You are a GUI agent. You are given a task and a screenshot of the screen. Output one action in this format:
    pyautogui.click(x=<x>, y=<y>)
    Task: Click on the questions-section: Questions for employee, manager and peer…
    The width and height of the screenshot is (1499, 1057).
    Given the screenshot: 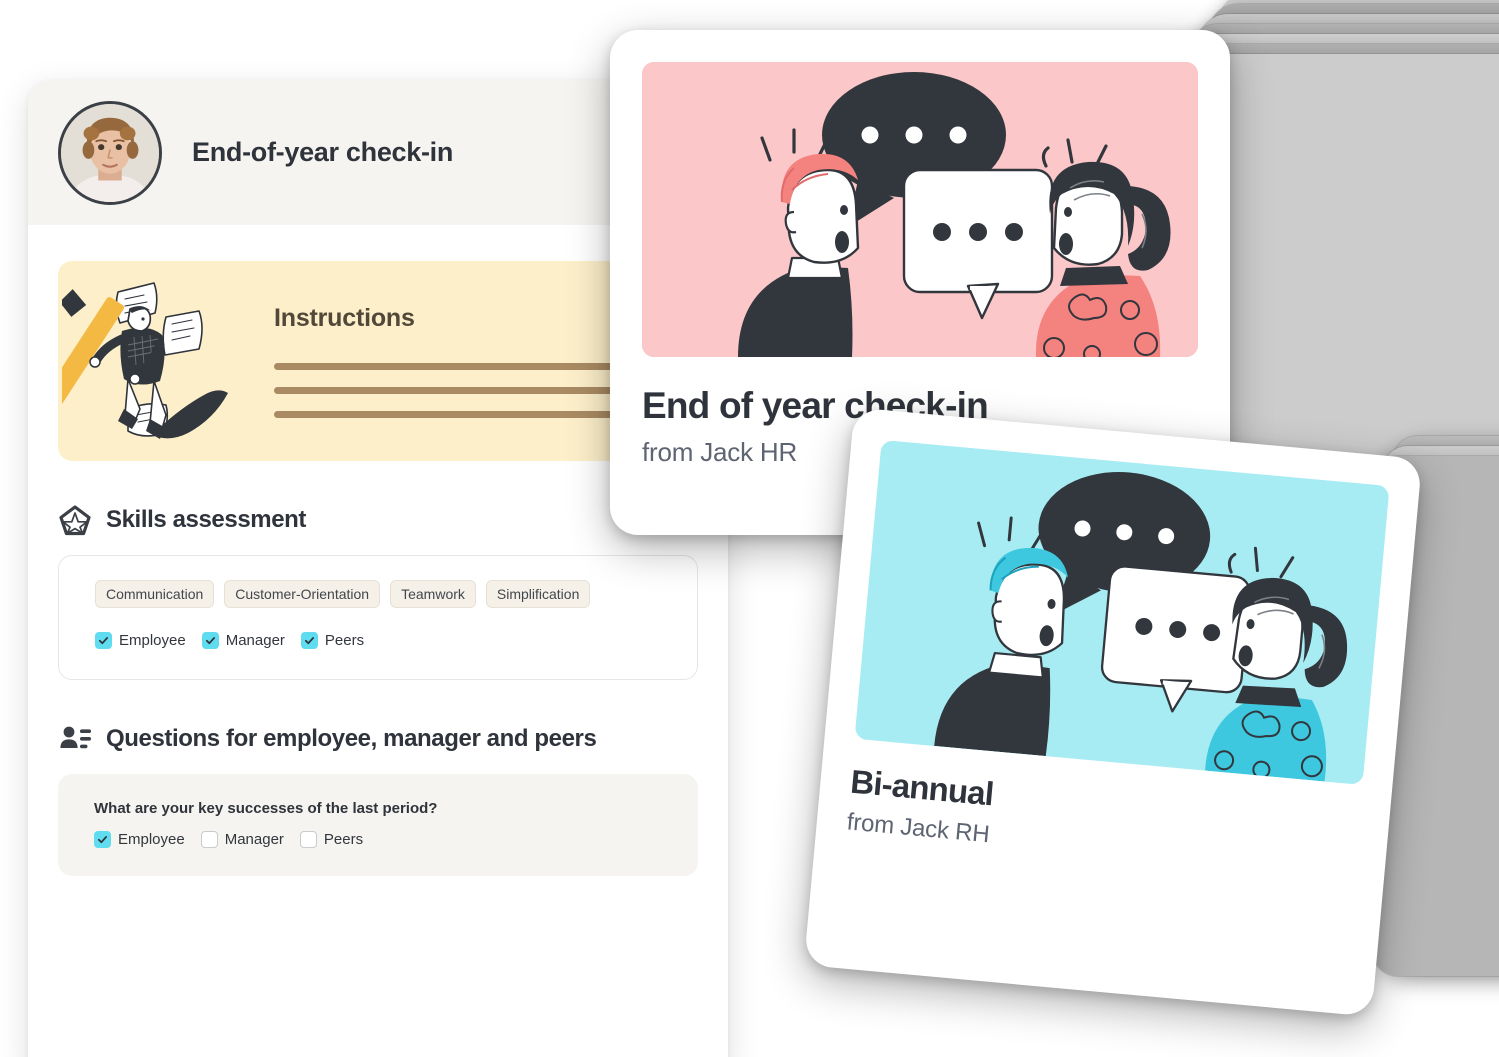 What is the action you would take?
    pyautogui.click(x=378, y=799)
    